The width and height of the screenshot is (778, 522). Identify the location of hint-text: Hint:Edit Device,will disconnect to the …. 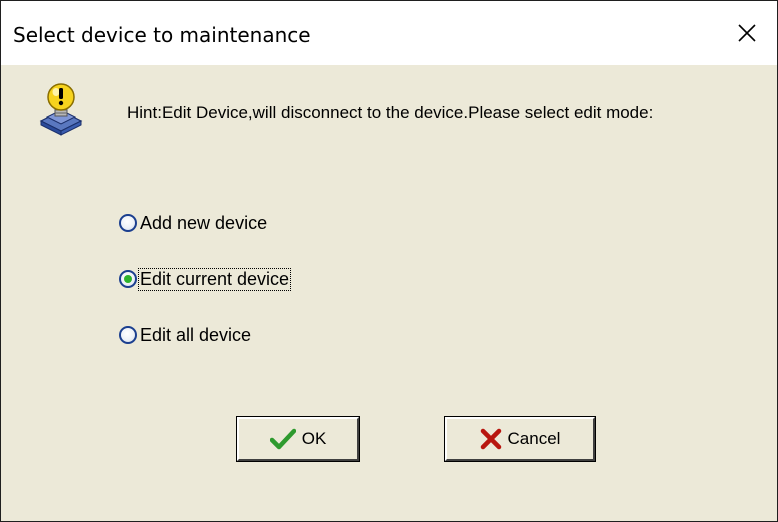
(390, 112).